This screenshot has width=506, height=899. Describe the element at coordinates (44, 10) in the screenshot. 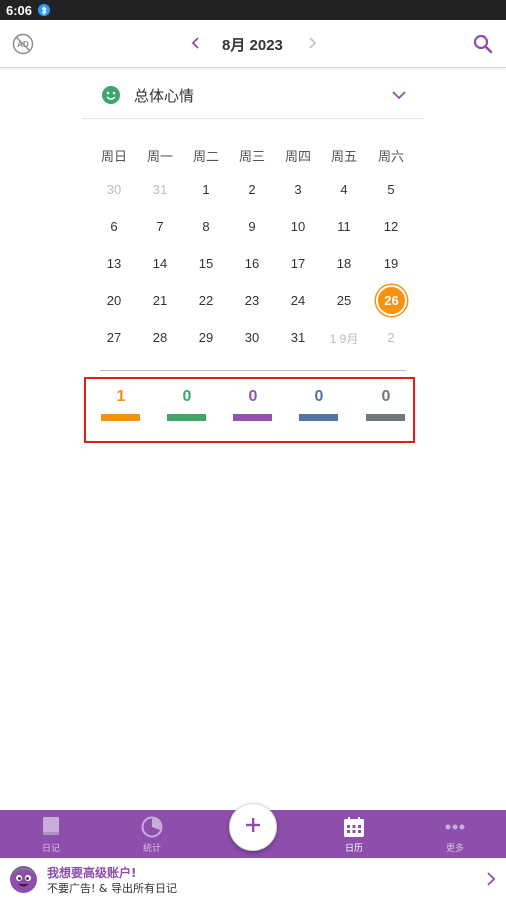

I see `bluetooth-icon` at that location.